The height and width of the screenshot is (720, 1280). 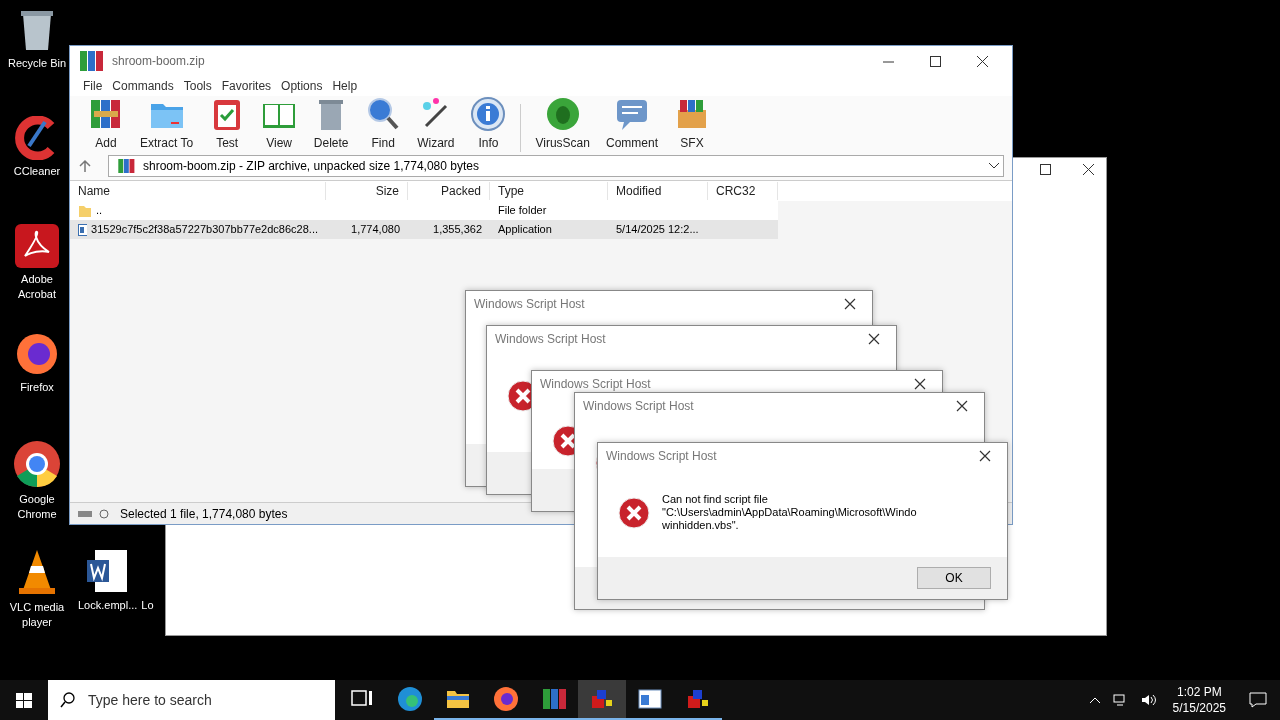 What do you see at coordinates (99, 211) in the screenshot?
I see `table-cell-text: ..` at bounding box center [99, 211].